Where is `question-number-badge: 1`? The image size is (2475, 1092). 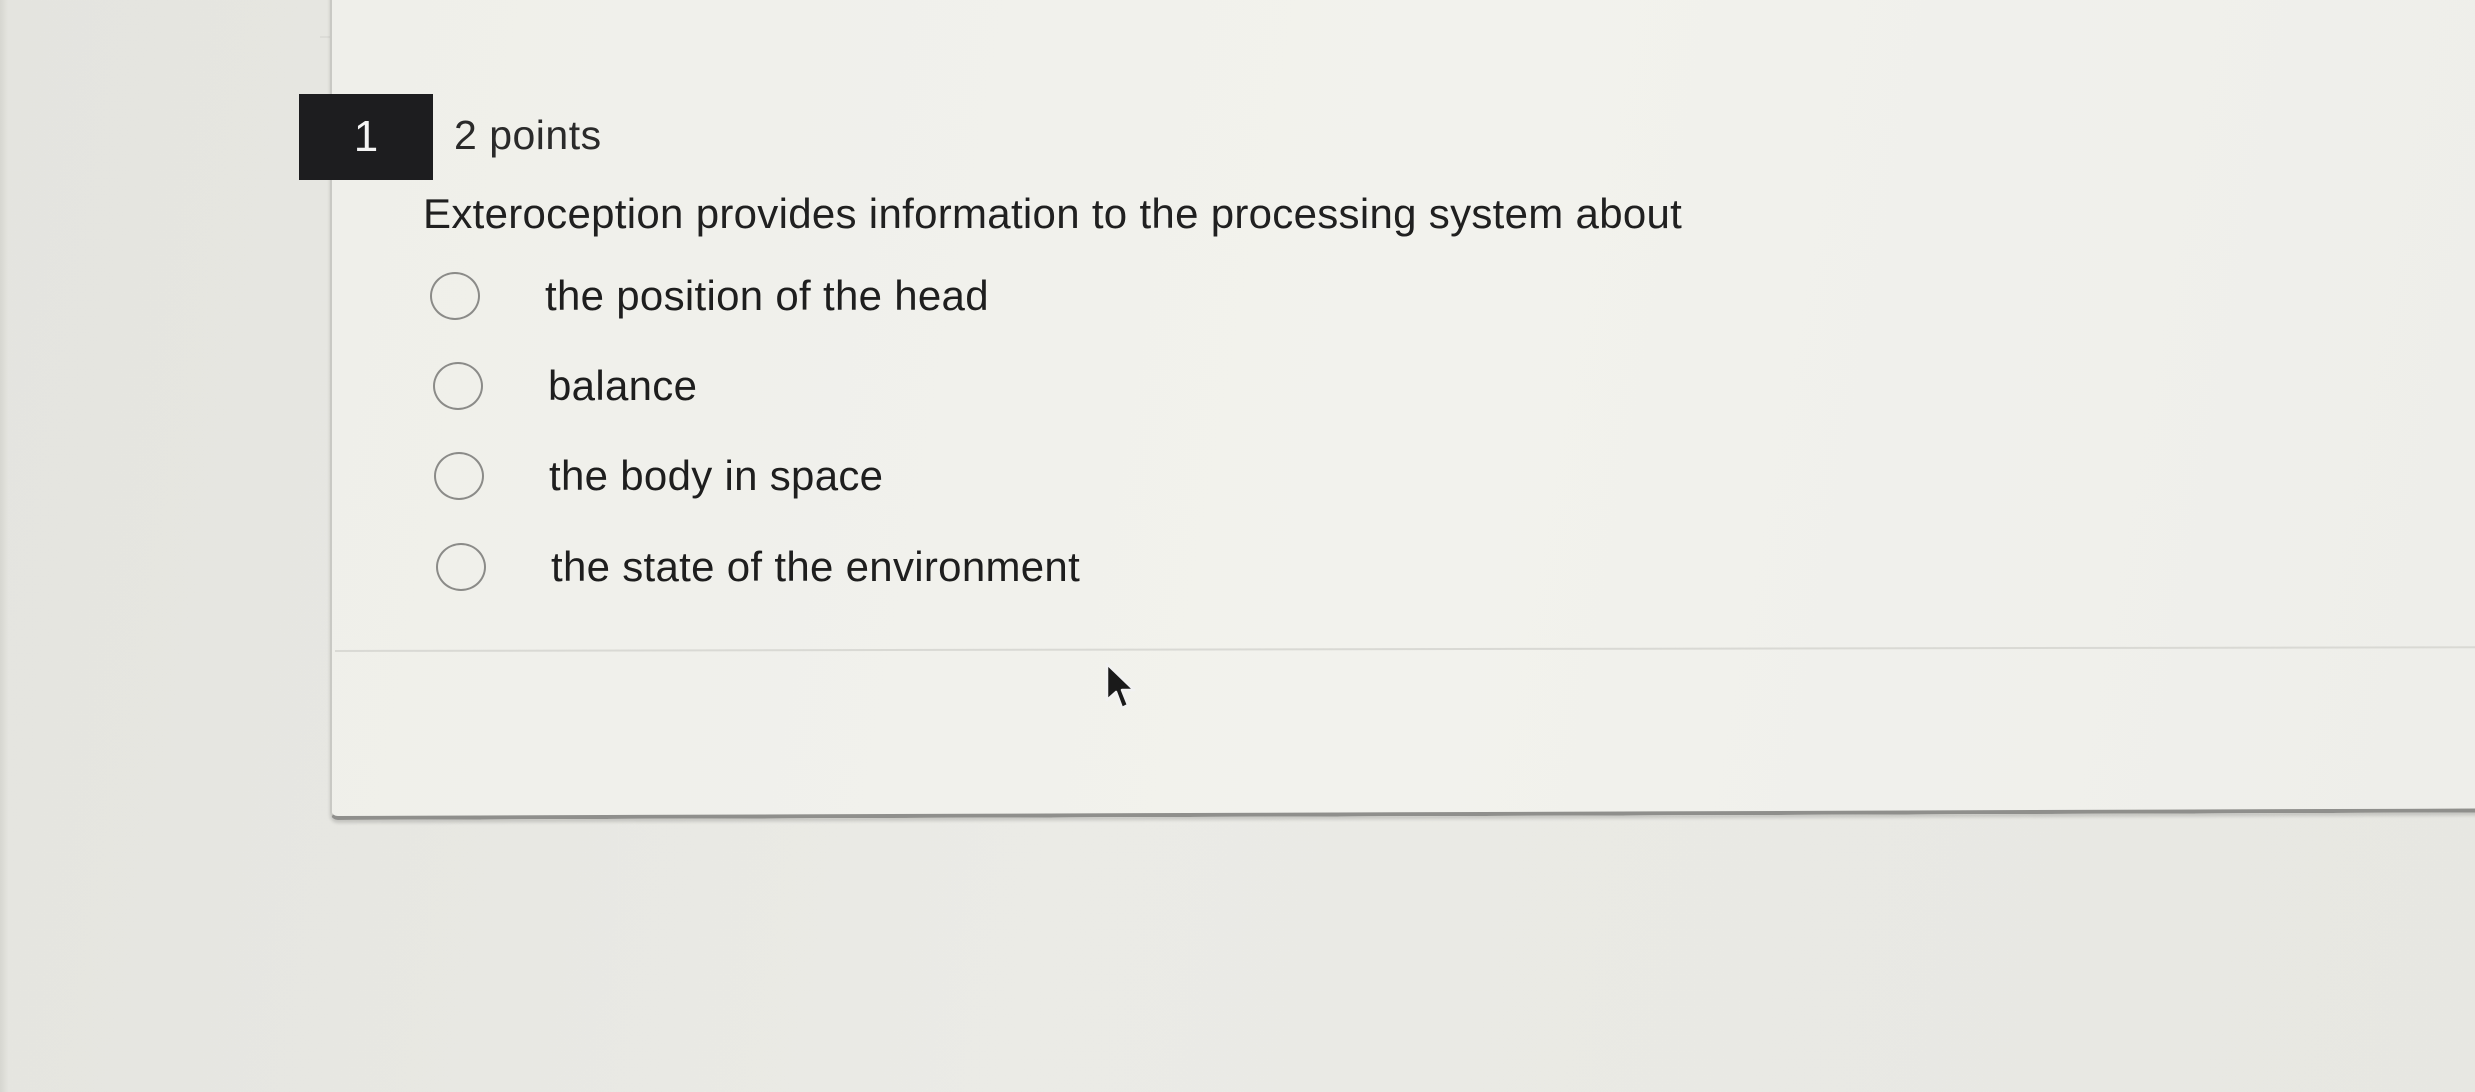 question-number-badge: 1 is located at coordinates (366, 137).